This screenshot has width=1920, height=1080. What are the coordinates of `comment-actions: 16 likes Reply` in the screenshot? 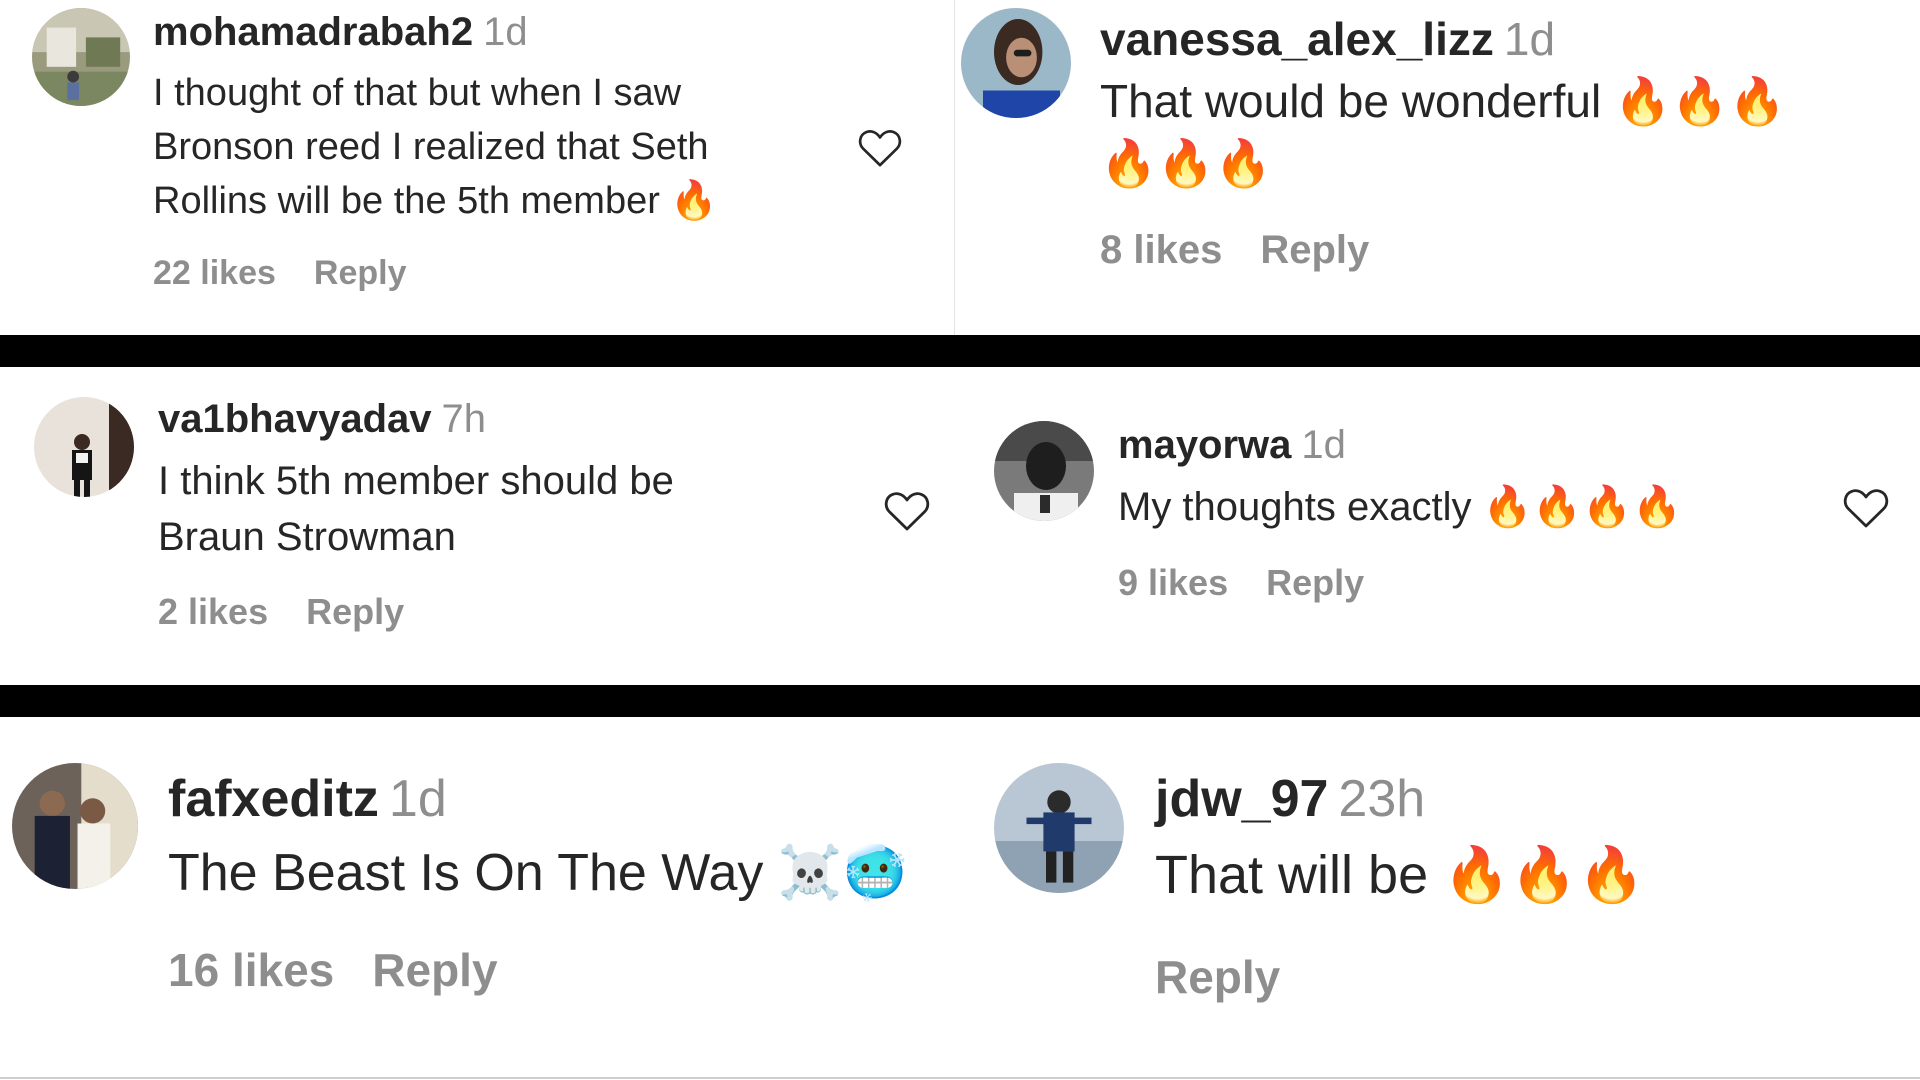 It's located at (333, 970).